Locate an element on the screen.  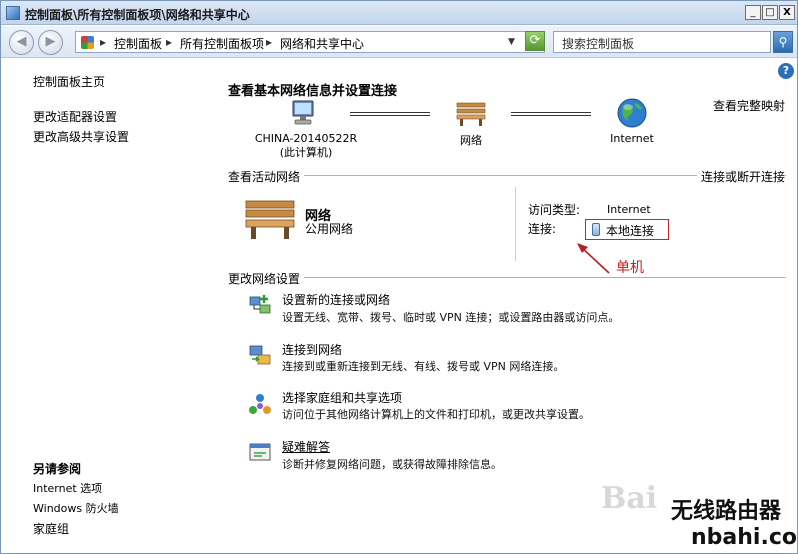
local-connection-highlight: 本地连接 is located at coordinates (627, 229).